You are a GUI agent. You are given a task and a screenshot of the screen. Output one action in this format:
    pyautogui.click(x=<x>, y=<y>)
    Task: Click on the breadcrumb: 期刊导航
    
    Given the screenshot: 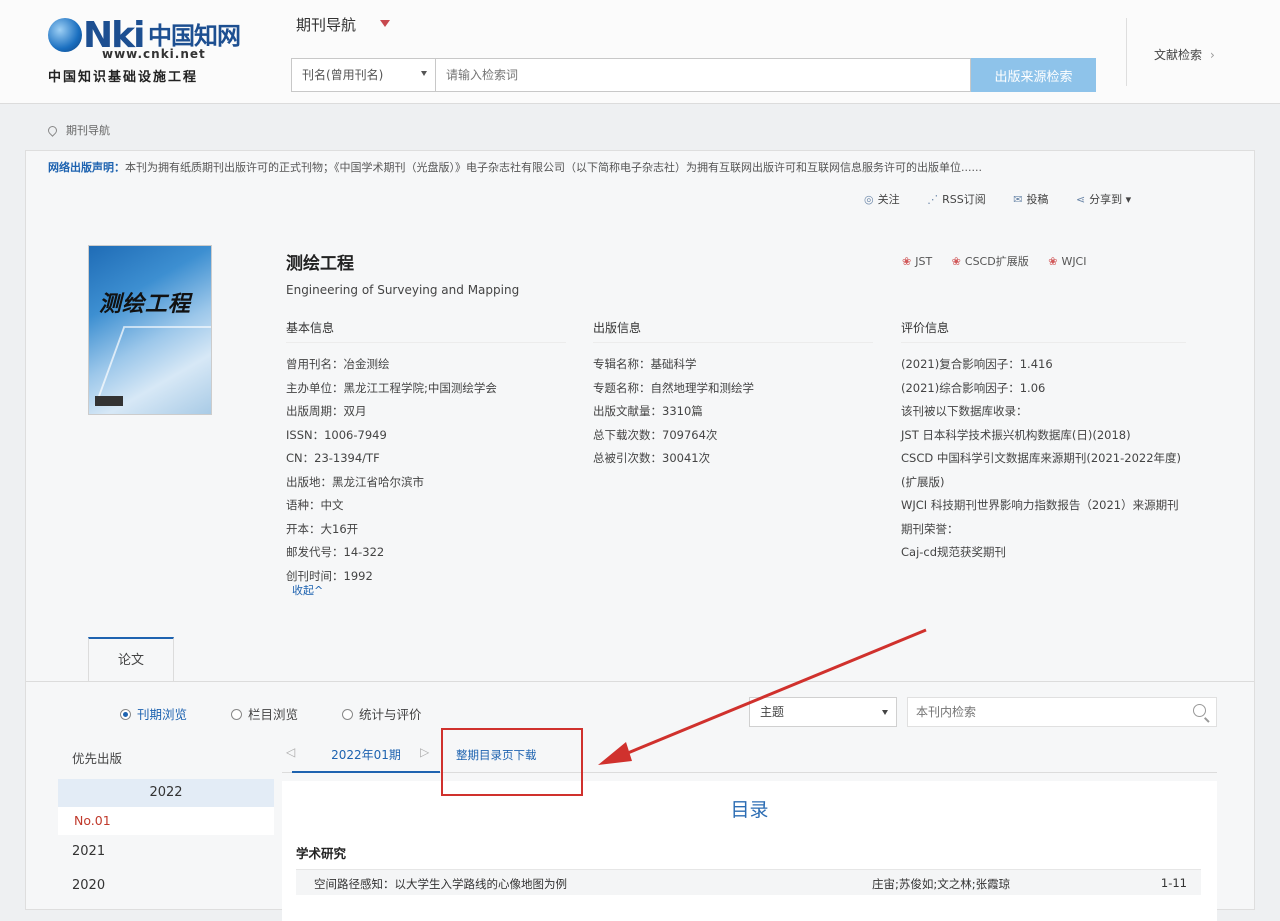 What is the action you would take?
    pyautogui.click(x=78, y=130)
    